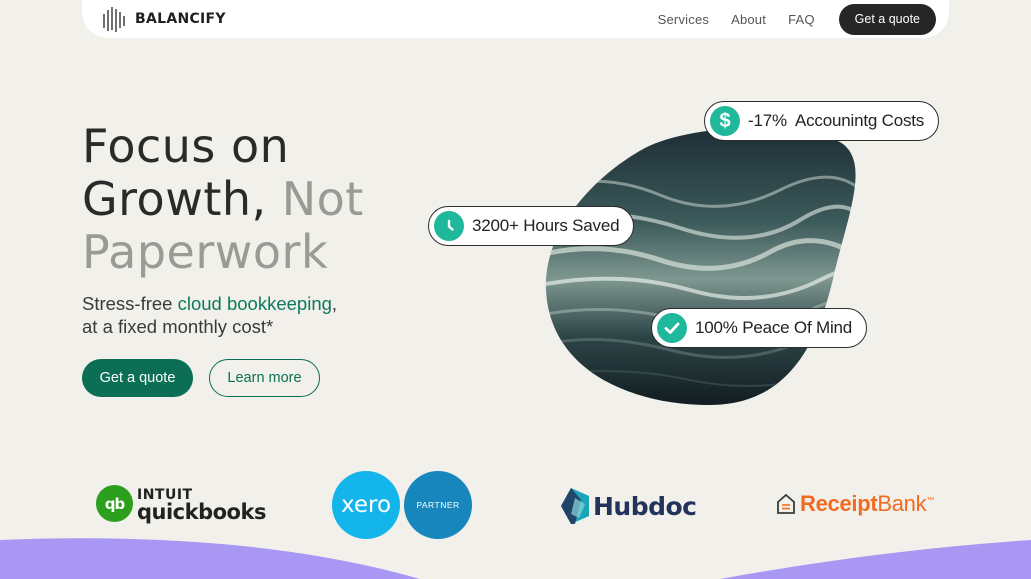 The width and height of the screenshot is (1031, 579). Describe the element at coordinates (700, 266) in the screenshot. I see `water-blob-image` at that location.